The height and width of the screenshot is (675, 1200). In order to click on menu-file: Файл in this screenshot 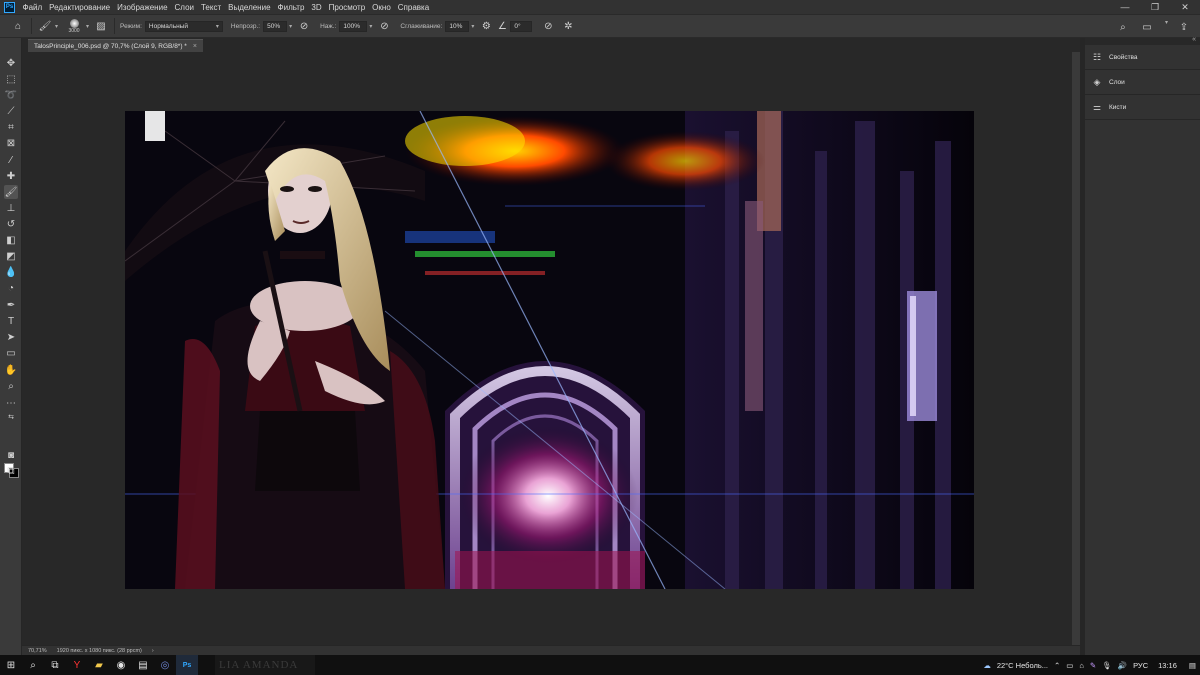, I will do `click(32, 7)`.